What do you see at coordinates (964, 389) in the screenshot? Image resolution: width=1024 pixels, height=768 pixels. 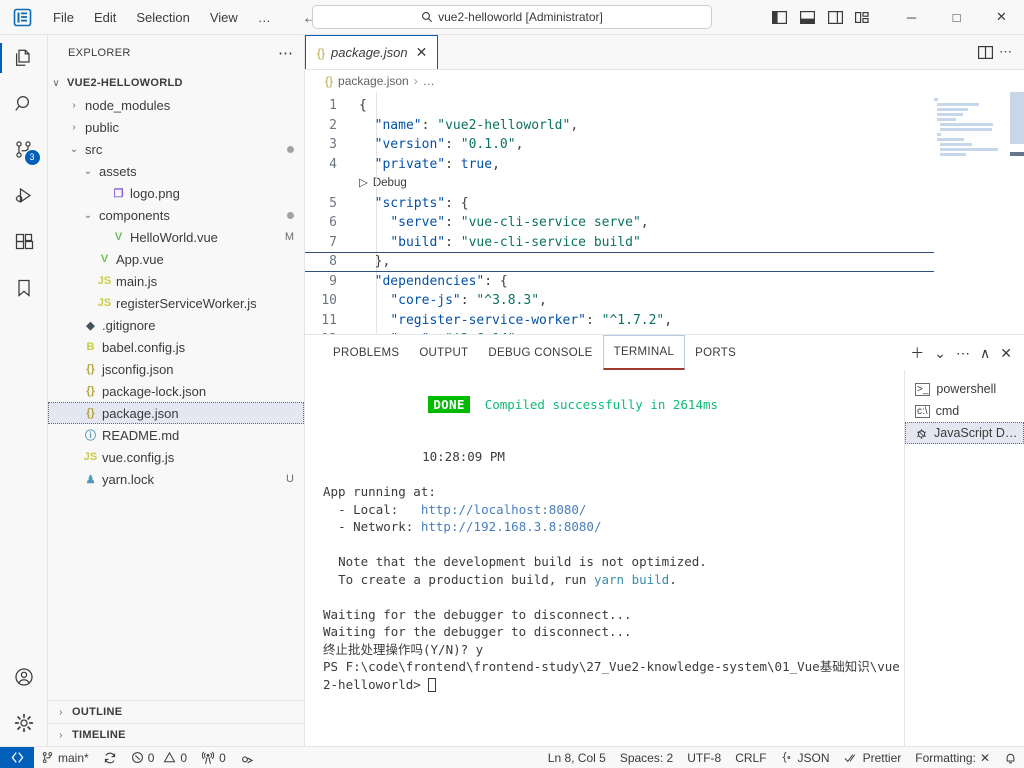 I see `terminal-tab-powershell: >_ powershell` at bounding box center [964, 389].